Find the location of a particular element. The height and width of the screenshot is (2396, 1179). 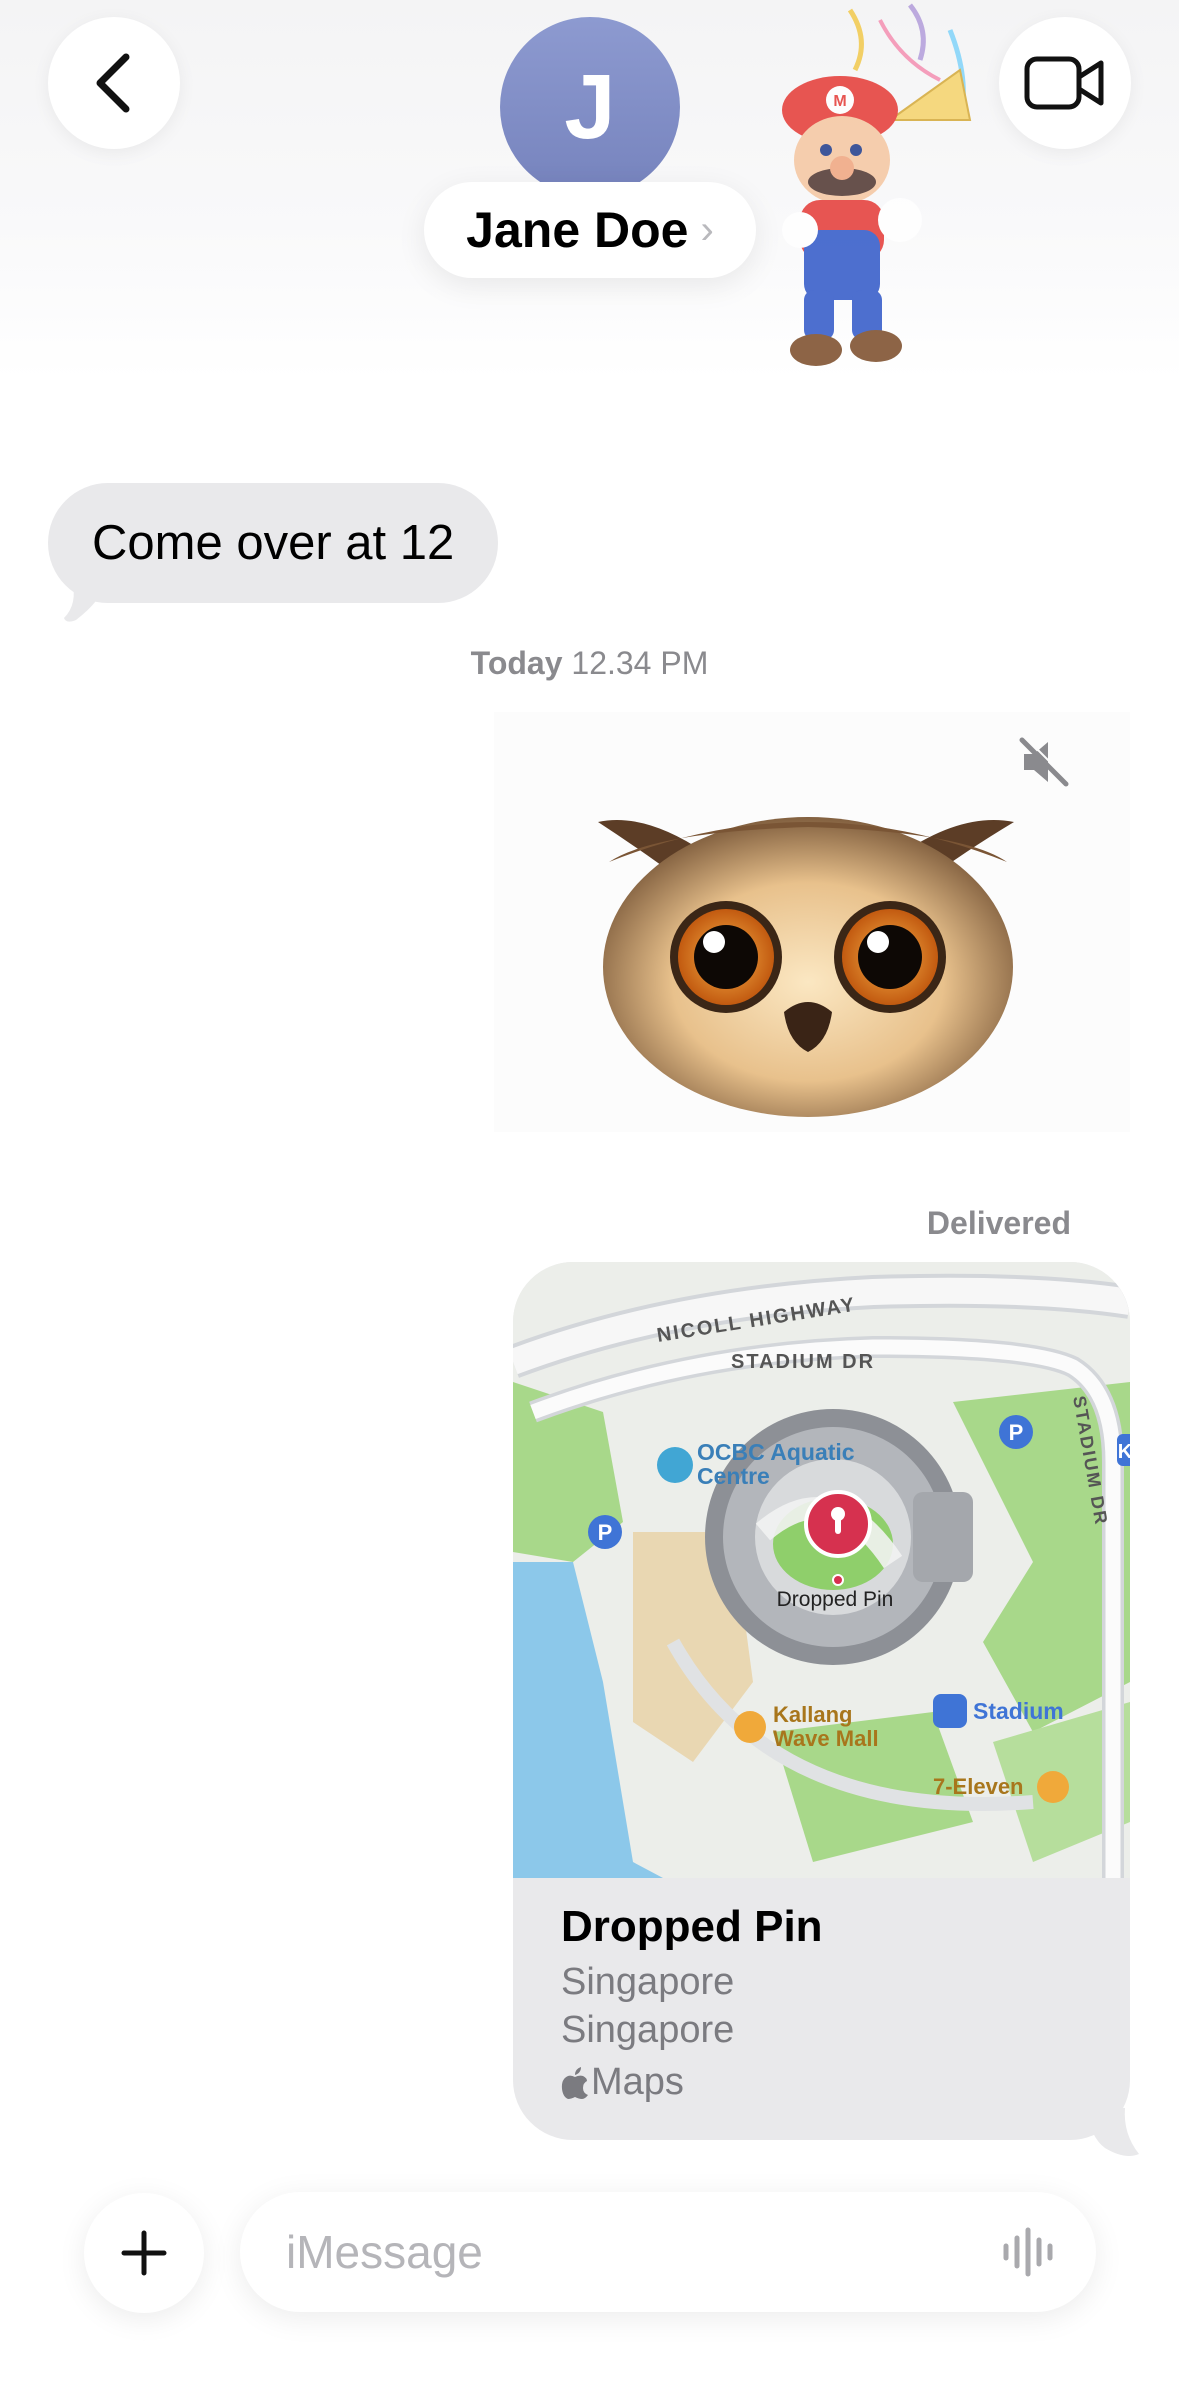

plus-icon is located at coordinates (144, 2253).